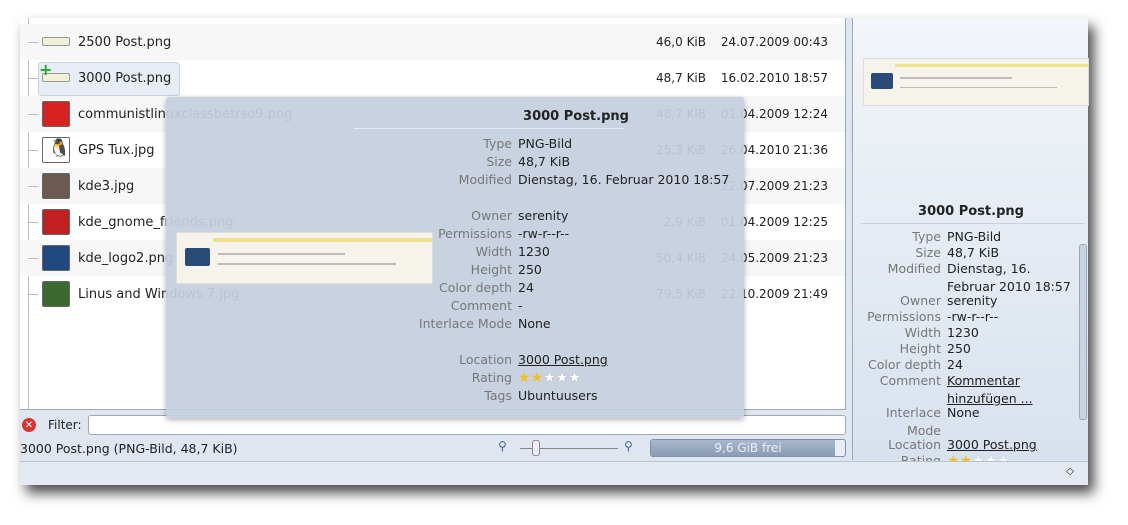  What do you see at coordinates (475, 233) in the screenshot?
I see `property-label: Permissions` at bounding box center [475, 233].